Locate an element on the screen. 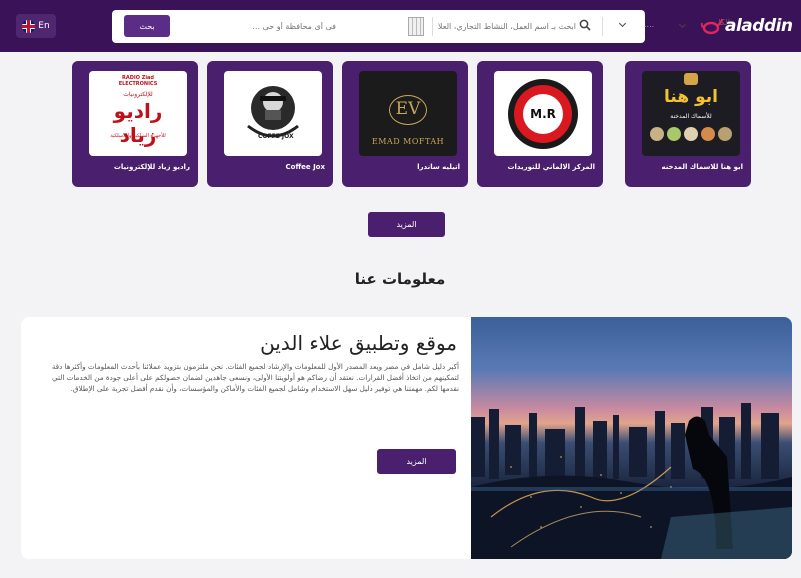  uk-flag-icon is located at coordinates (29, 26).